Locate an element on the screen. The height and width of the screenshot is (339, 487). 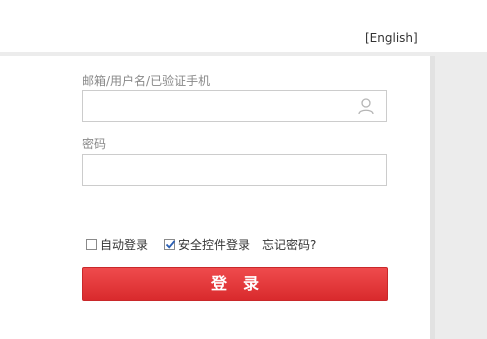
auto-login-option: 自动登录 is located at coordinates (117, 244).